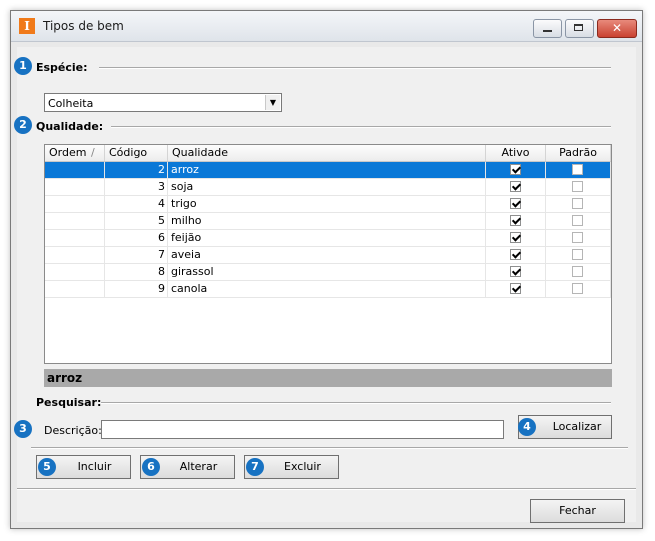  What do you see at coordinates (302, 429) in the screenshot?
I see `descricao-input` at bounding box center [302, 429].